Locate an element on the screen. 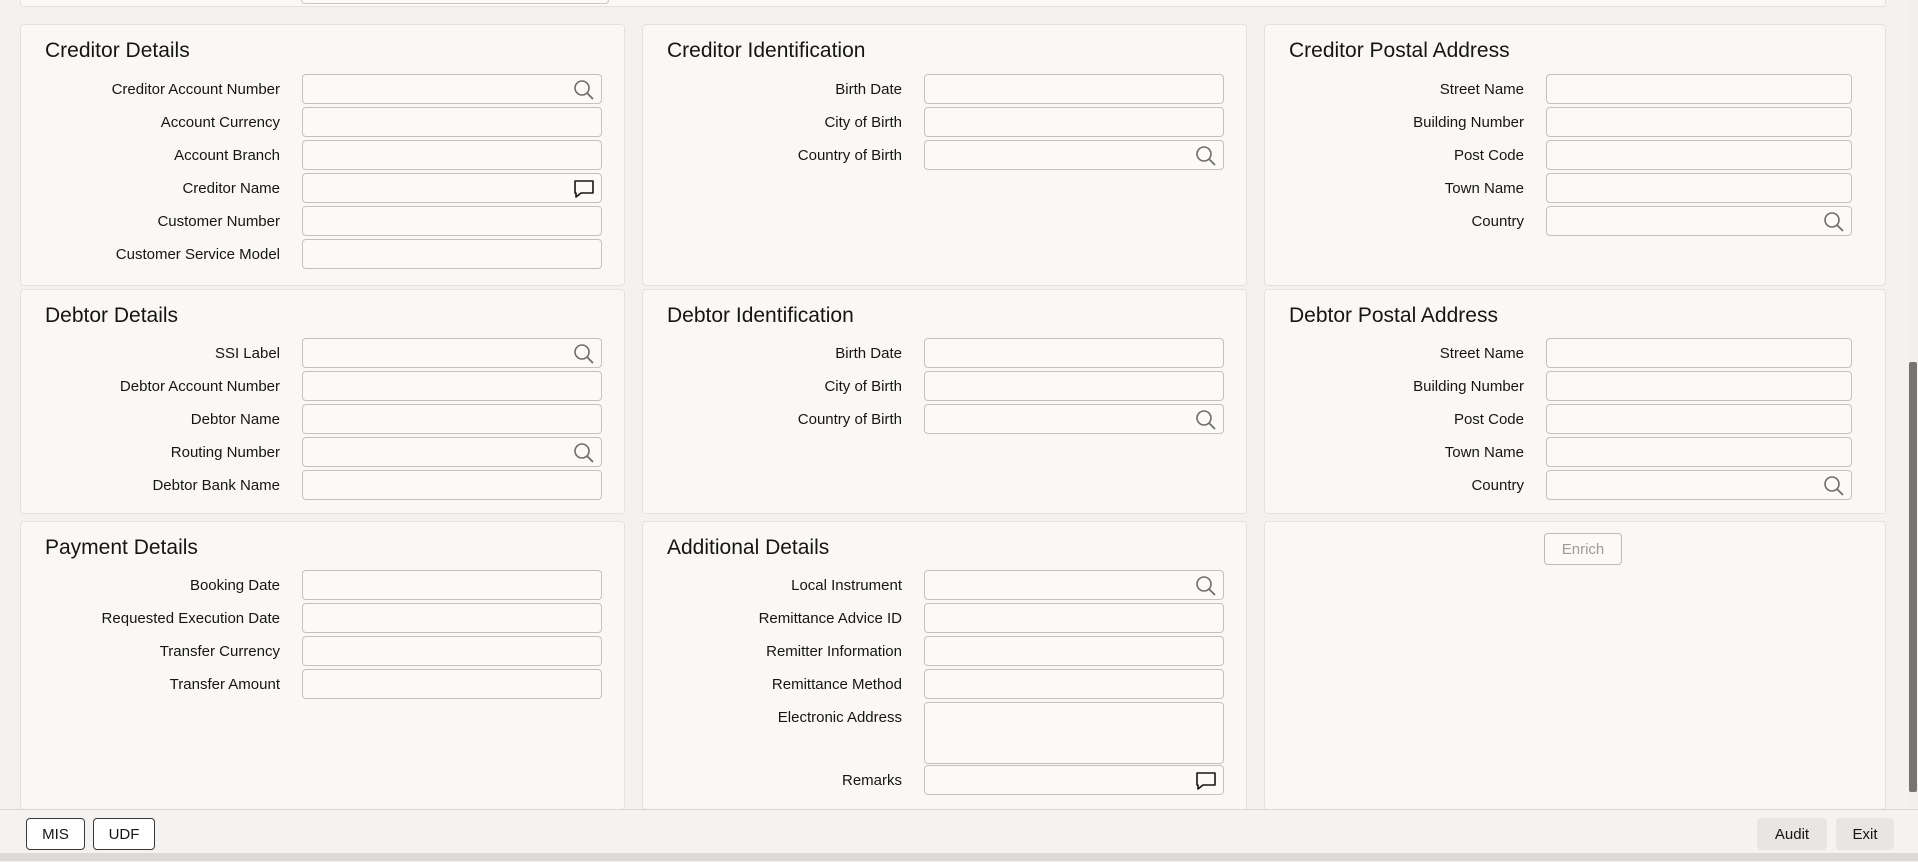  panel-title: Creditor Identification is located at coordinates (766, 50).